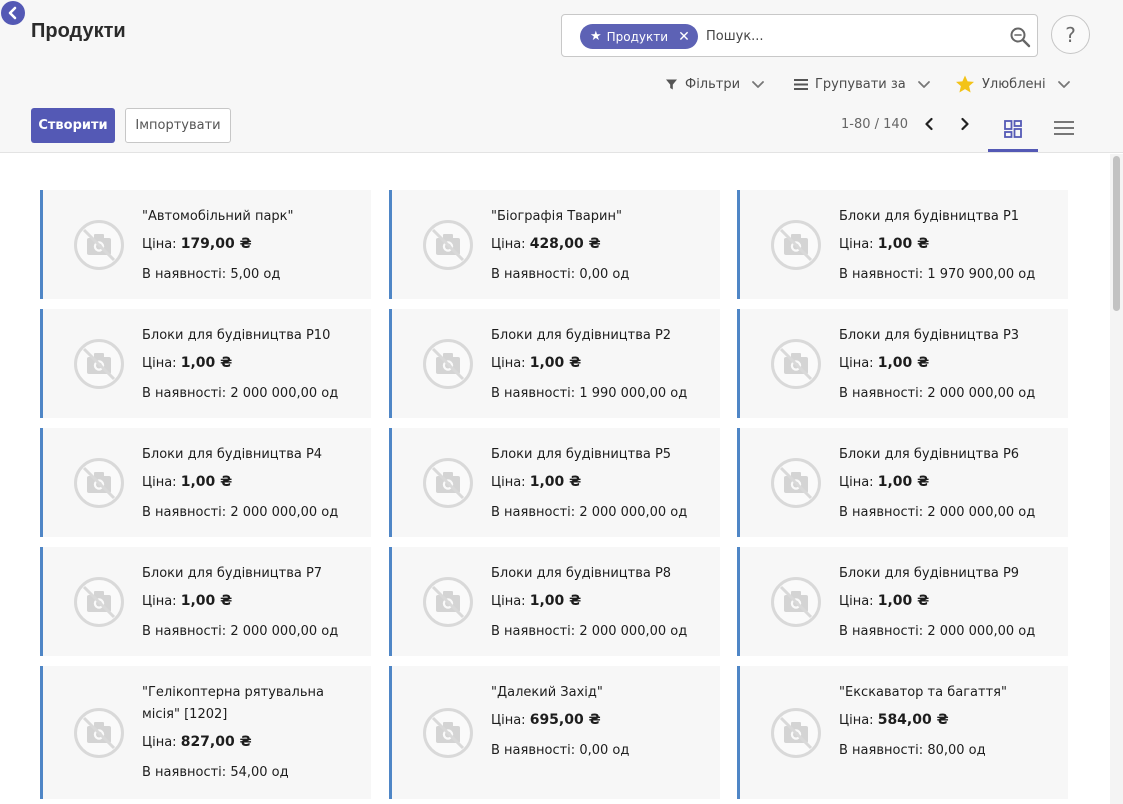 This screenshot has width=1123, height=804. I want to click on pager-next-button, so click(965, 124).